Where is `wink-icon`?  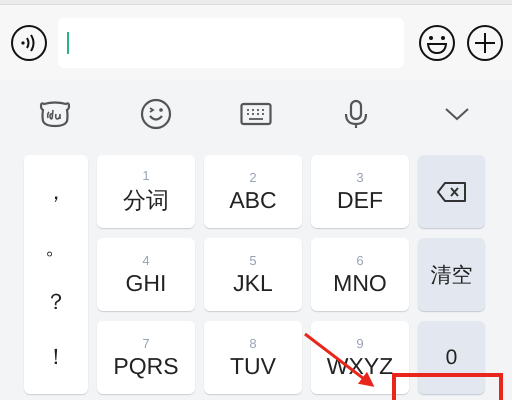
wink-icon is located at coordinates (156, 114).